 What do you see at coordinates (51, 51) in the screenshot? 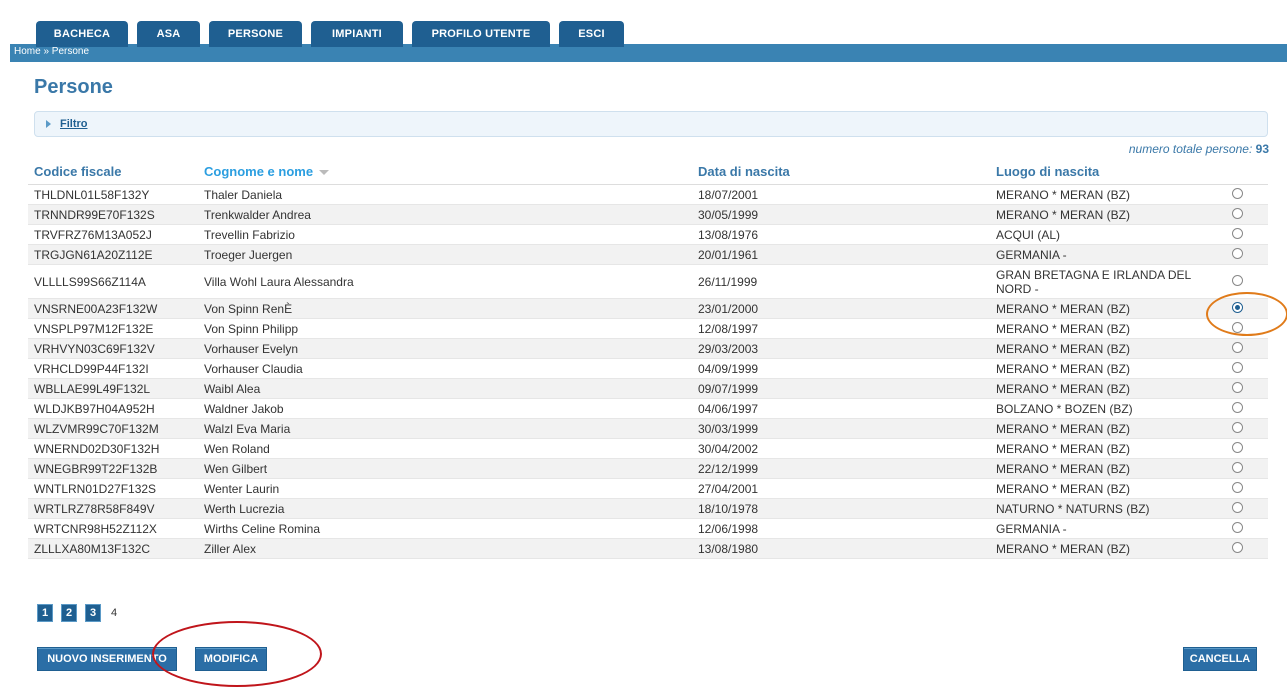
I see `breadcrumb: Home » Persone` at bounding box center [51, 51].